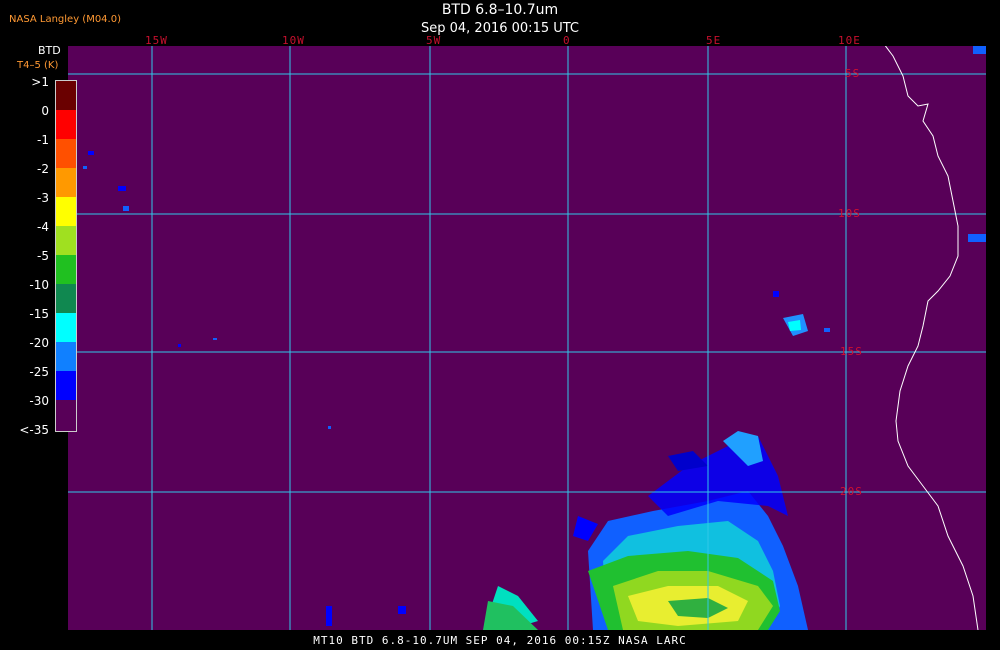 This screenshot has height=650, width=1000. What do you see at coordinates (931, 338) in the screenshot?
I see `coastline` at bounding box center [931, 338].